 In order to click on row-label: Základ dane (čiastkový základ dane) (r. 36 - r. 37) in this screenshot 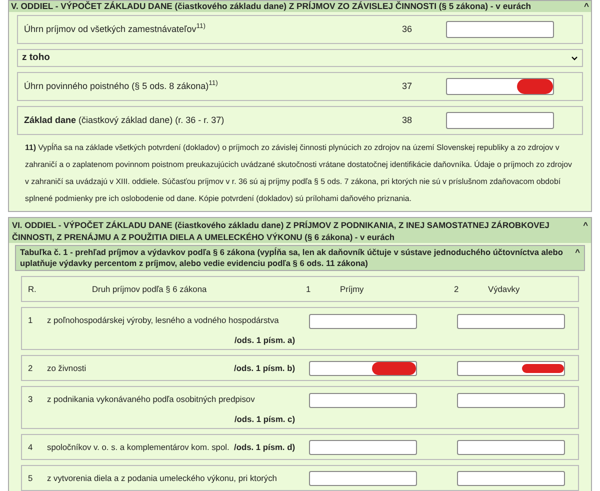, I will do `click(125, 120)`.